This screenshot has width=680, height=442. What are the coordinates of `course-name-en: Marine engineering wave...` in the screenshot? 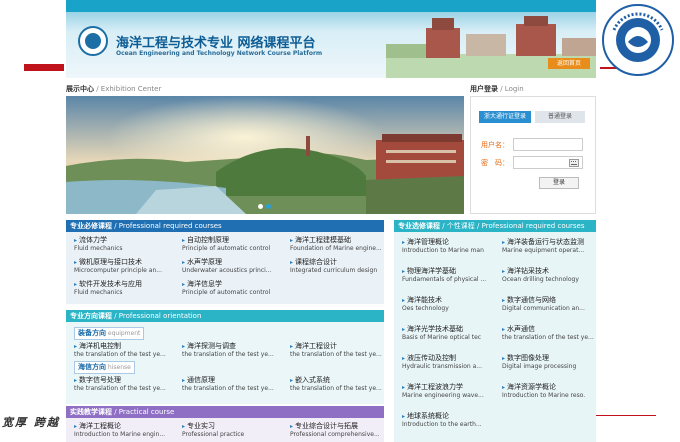 It's located at (443, 395).